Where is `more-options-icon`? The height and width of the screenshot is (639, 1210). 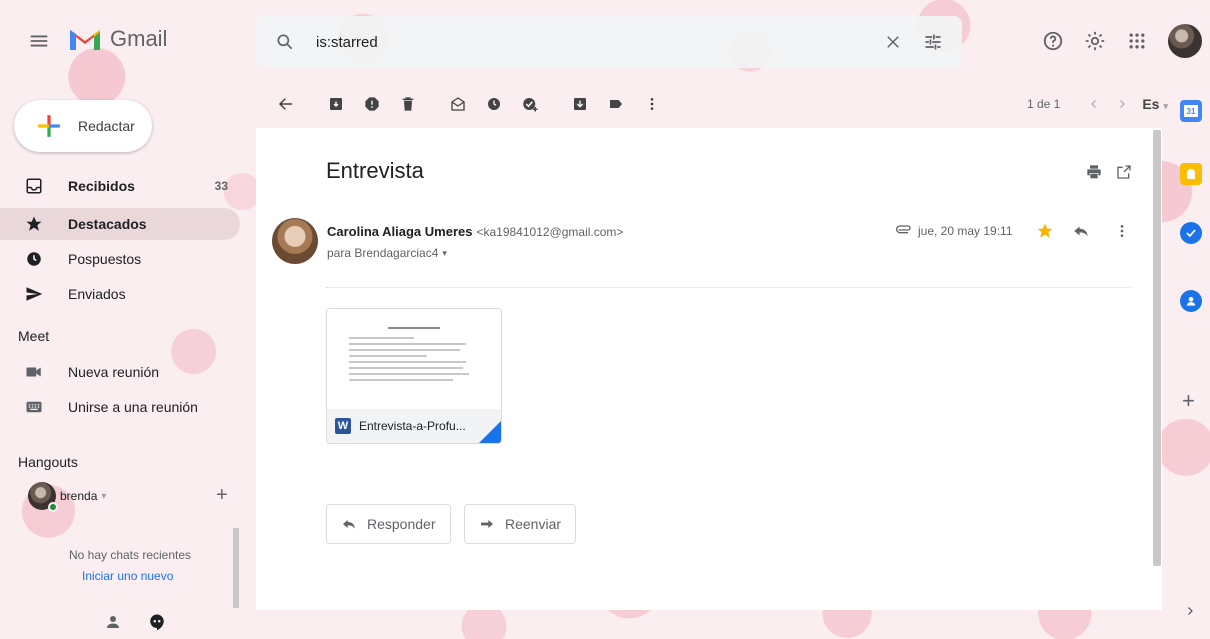
more-options-icon is located at coordinates (652, 104).